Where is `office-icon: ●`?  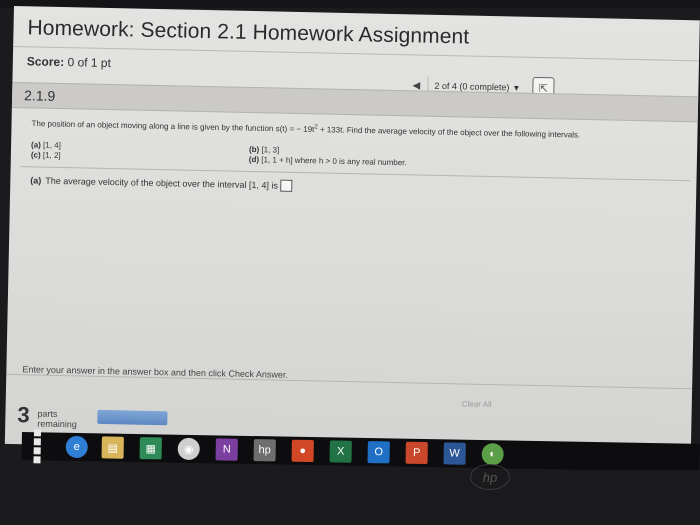
office-icon: ● is located at coordinates (302, 451).